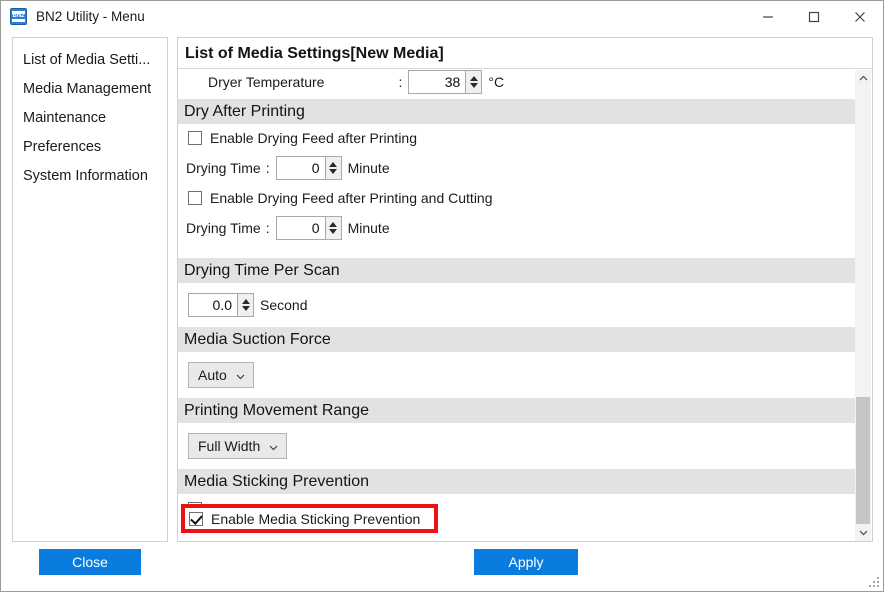 The height and width of the screenshot is (592, 884). I want to click on row-dryer-temperature: Dryer Temperature : 38 °C, so click(516, 84).